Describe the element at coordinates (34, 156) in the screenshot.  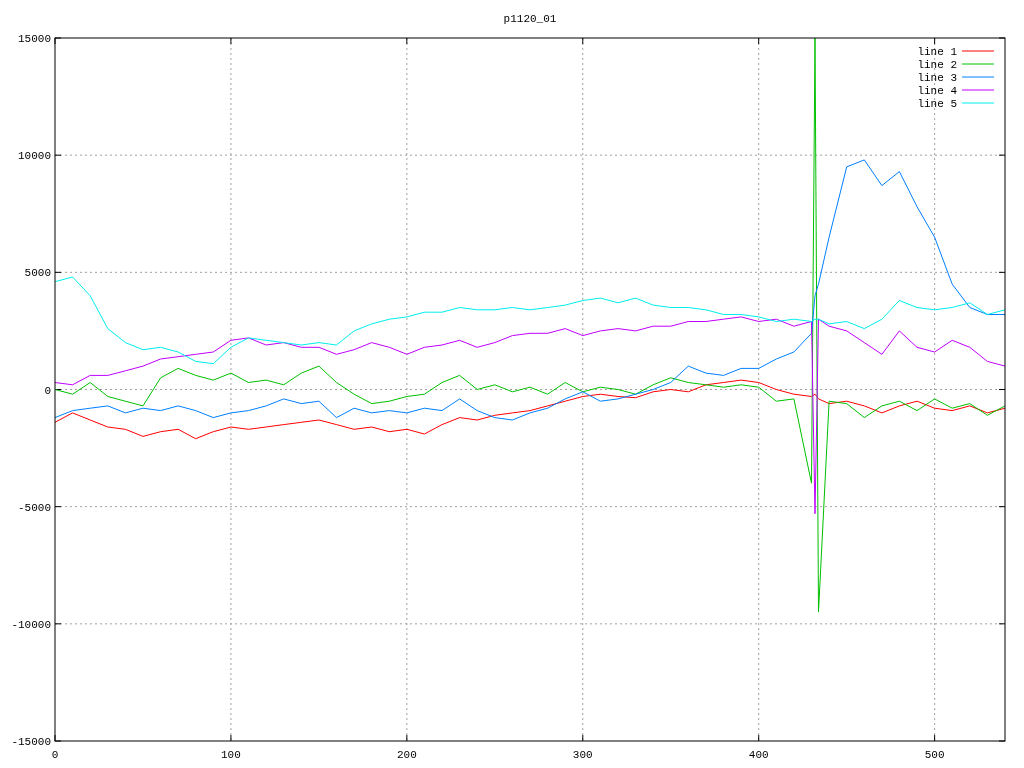
I see `y-tick-label: 10000` at that location.